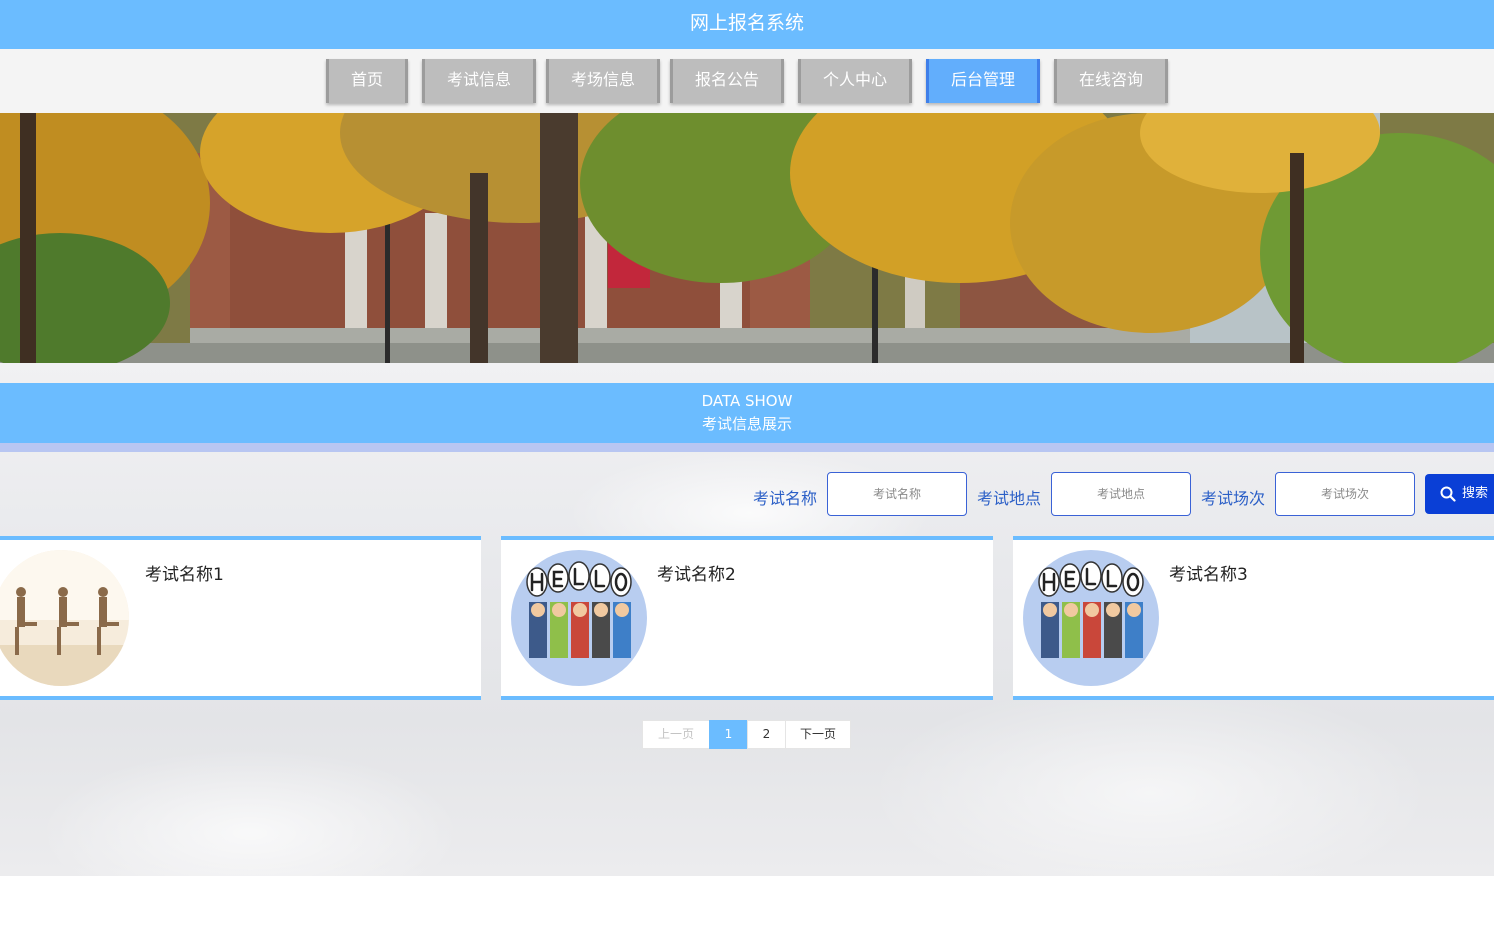  Describe the element at coordinates (479, 81) in the screenshot. I see `nav-exam-info: 考试信息` at that location.